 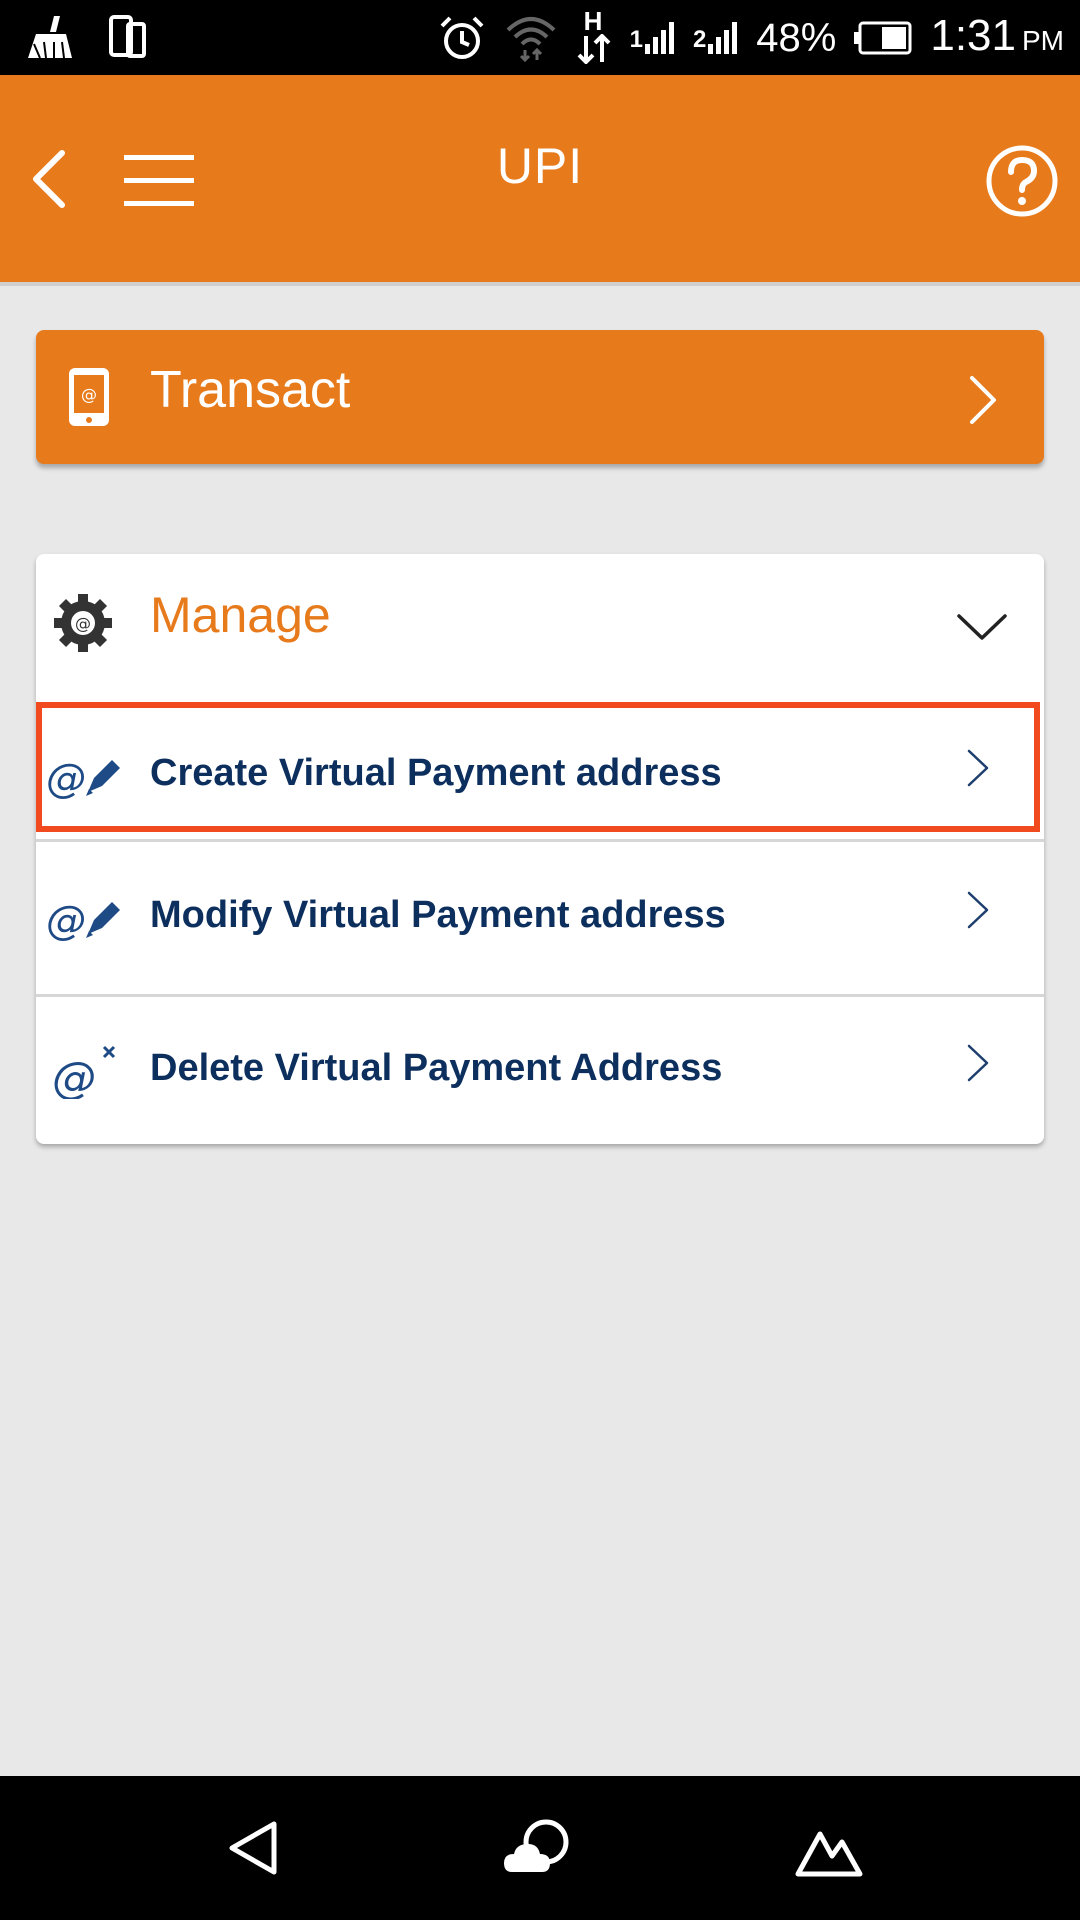 I want to click on delete-vpa-label: Delete Virtual Payment Address, so click(x=436, y=1068).